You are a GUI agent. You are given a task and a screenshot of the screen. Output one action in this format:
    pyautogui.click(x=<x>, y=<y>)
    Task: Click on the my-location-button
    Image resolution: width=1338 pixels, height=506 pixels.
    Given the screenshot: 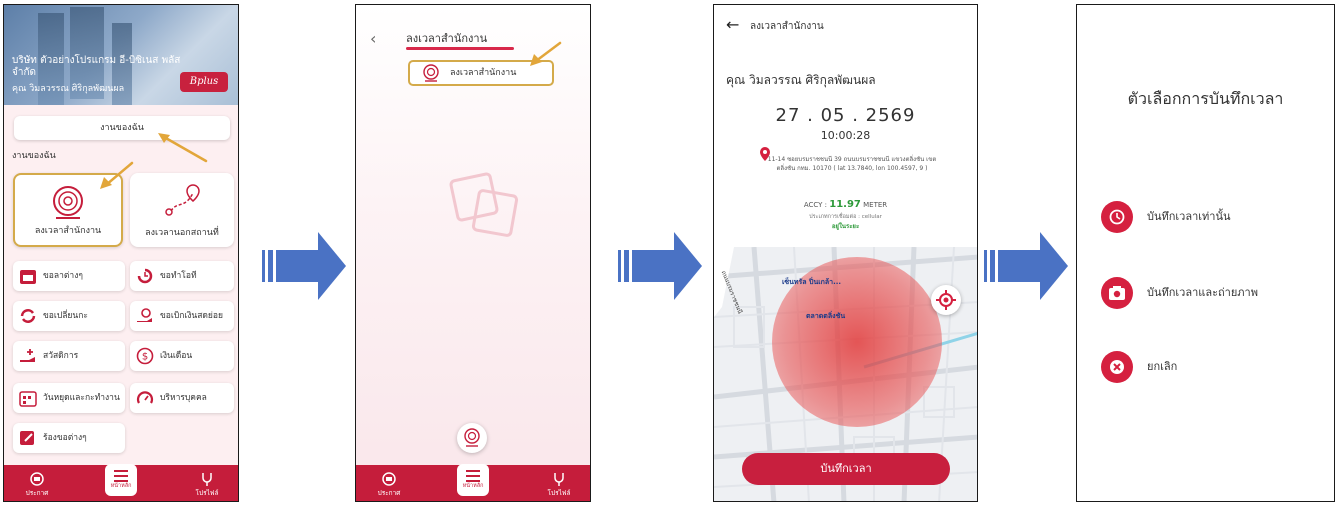 What is the action you would take?
    pyautogui.click(x=946, y=300)
    